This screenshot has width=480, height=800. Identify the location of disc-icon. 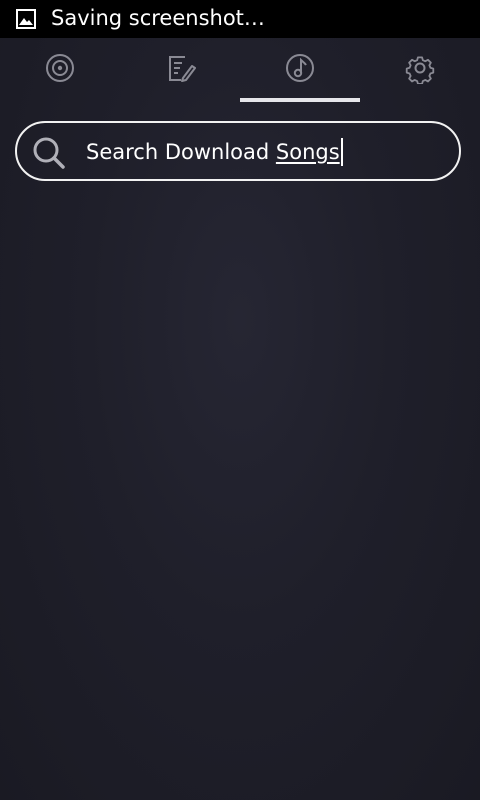
(60, 68).